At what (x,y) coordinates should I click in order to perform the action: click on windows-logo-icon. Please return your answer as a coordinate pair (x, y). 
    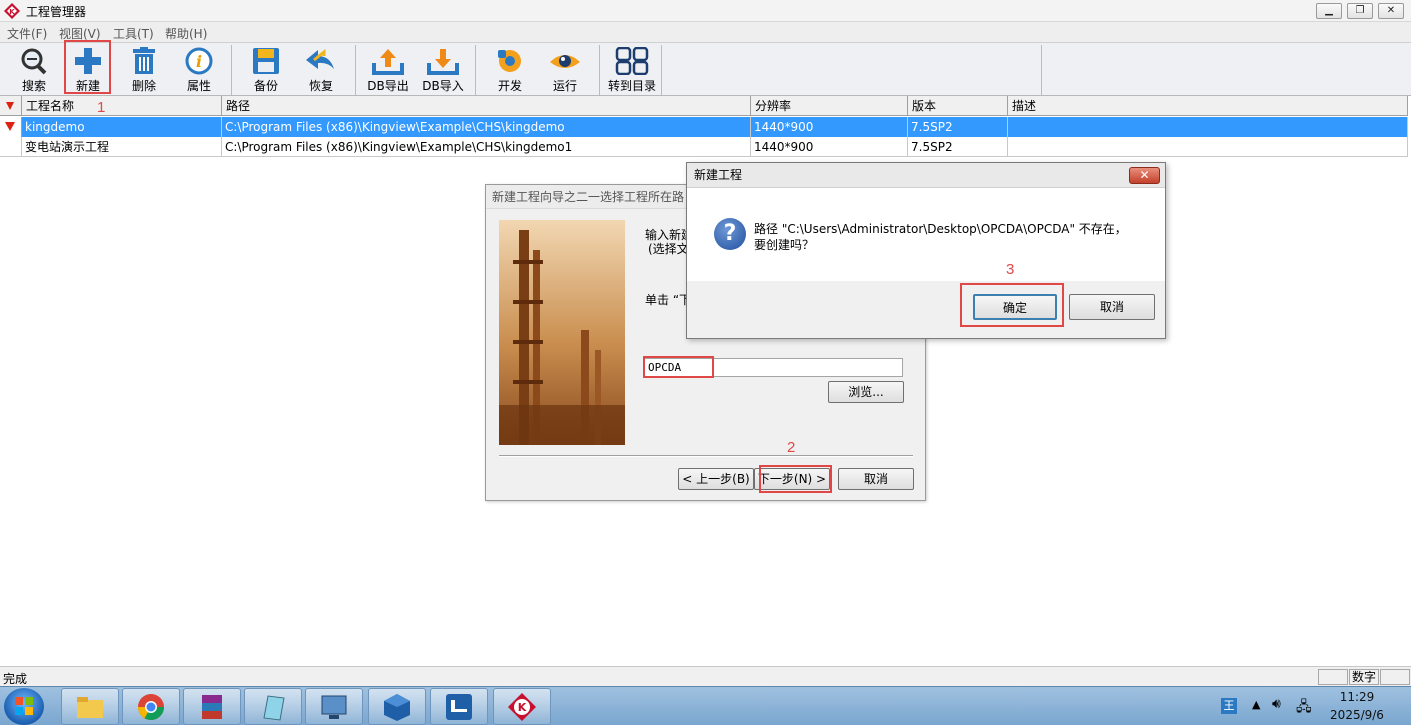
    Looking at the image, I should click on (24, 706).